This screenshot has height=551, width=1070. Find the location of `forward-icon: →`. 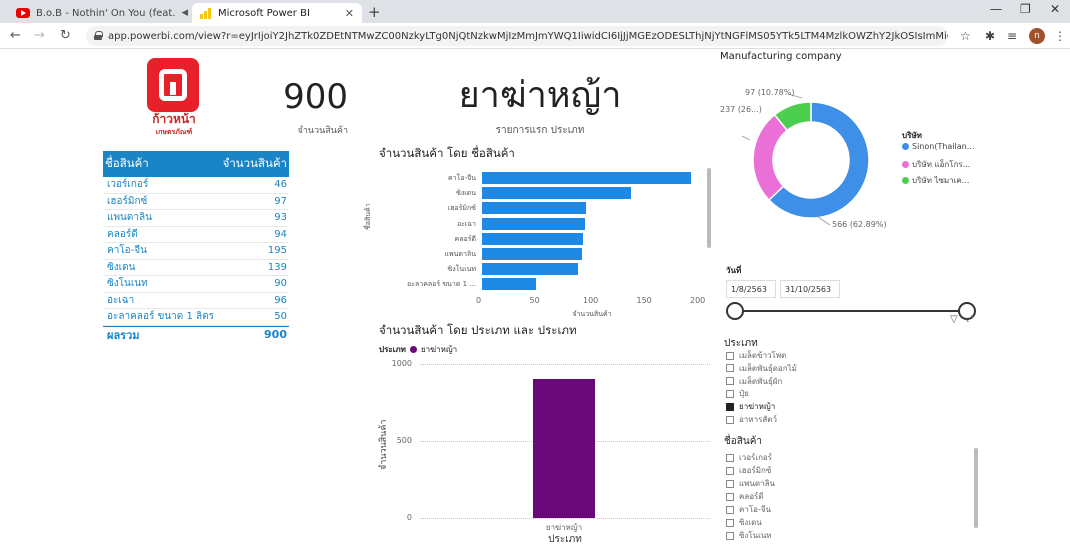

forward-icon: → is located at coordinates (39, 35).